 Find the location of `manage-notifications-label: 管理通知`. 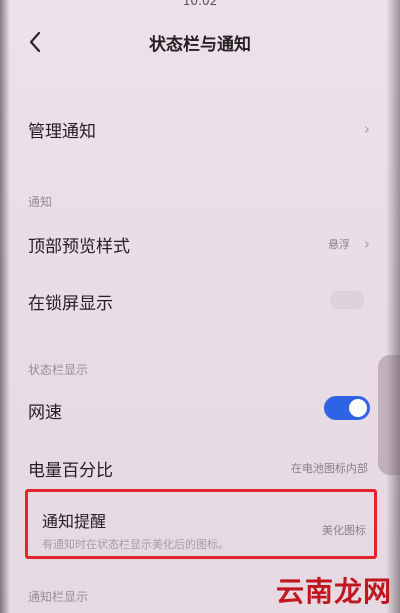

manage-notifications-label: 管理通知 is located at coordinates (62, 132).